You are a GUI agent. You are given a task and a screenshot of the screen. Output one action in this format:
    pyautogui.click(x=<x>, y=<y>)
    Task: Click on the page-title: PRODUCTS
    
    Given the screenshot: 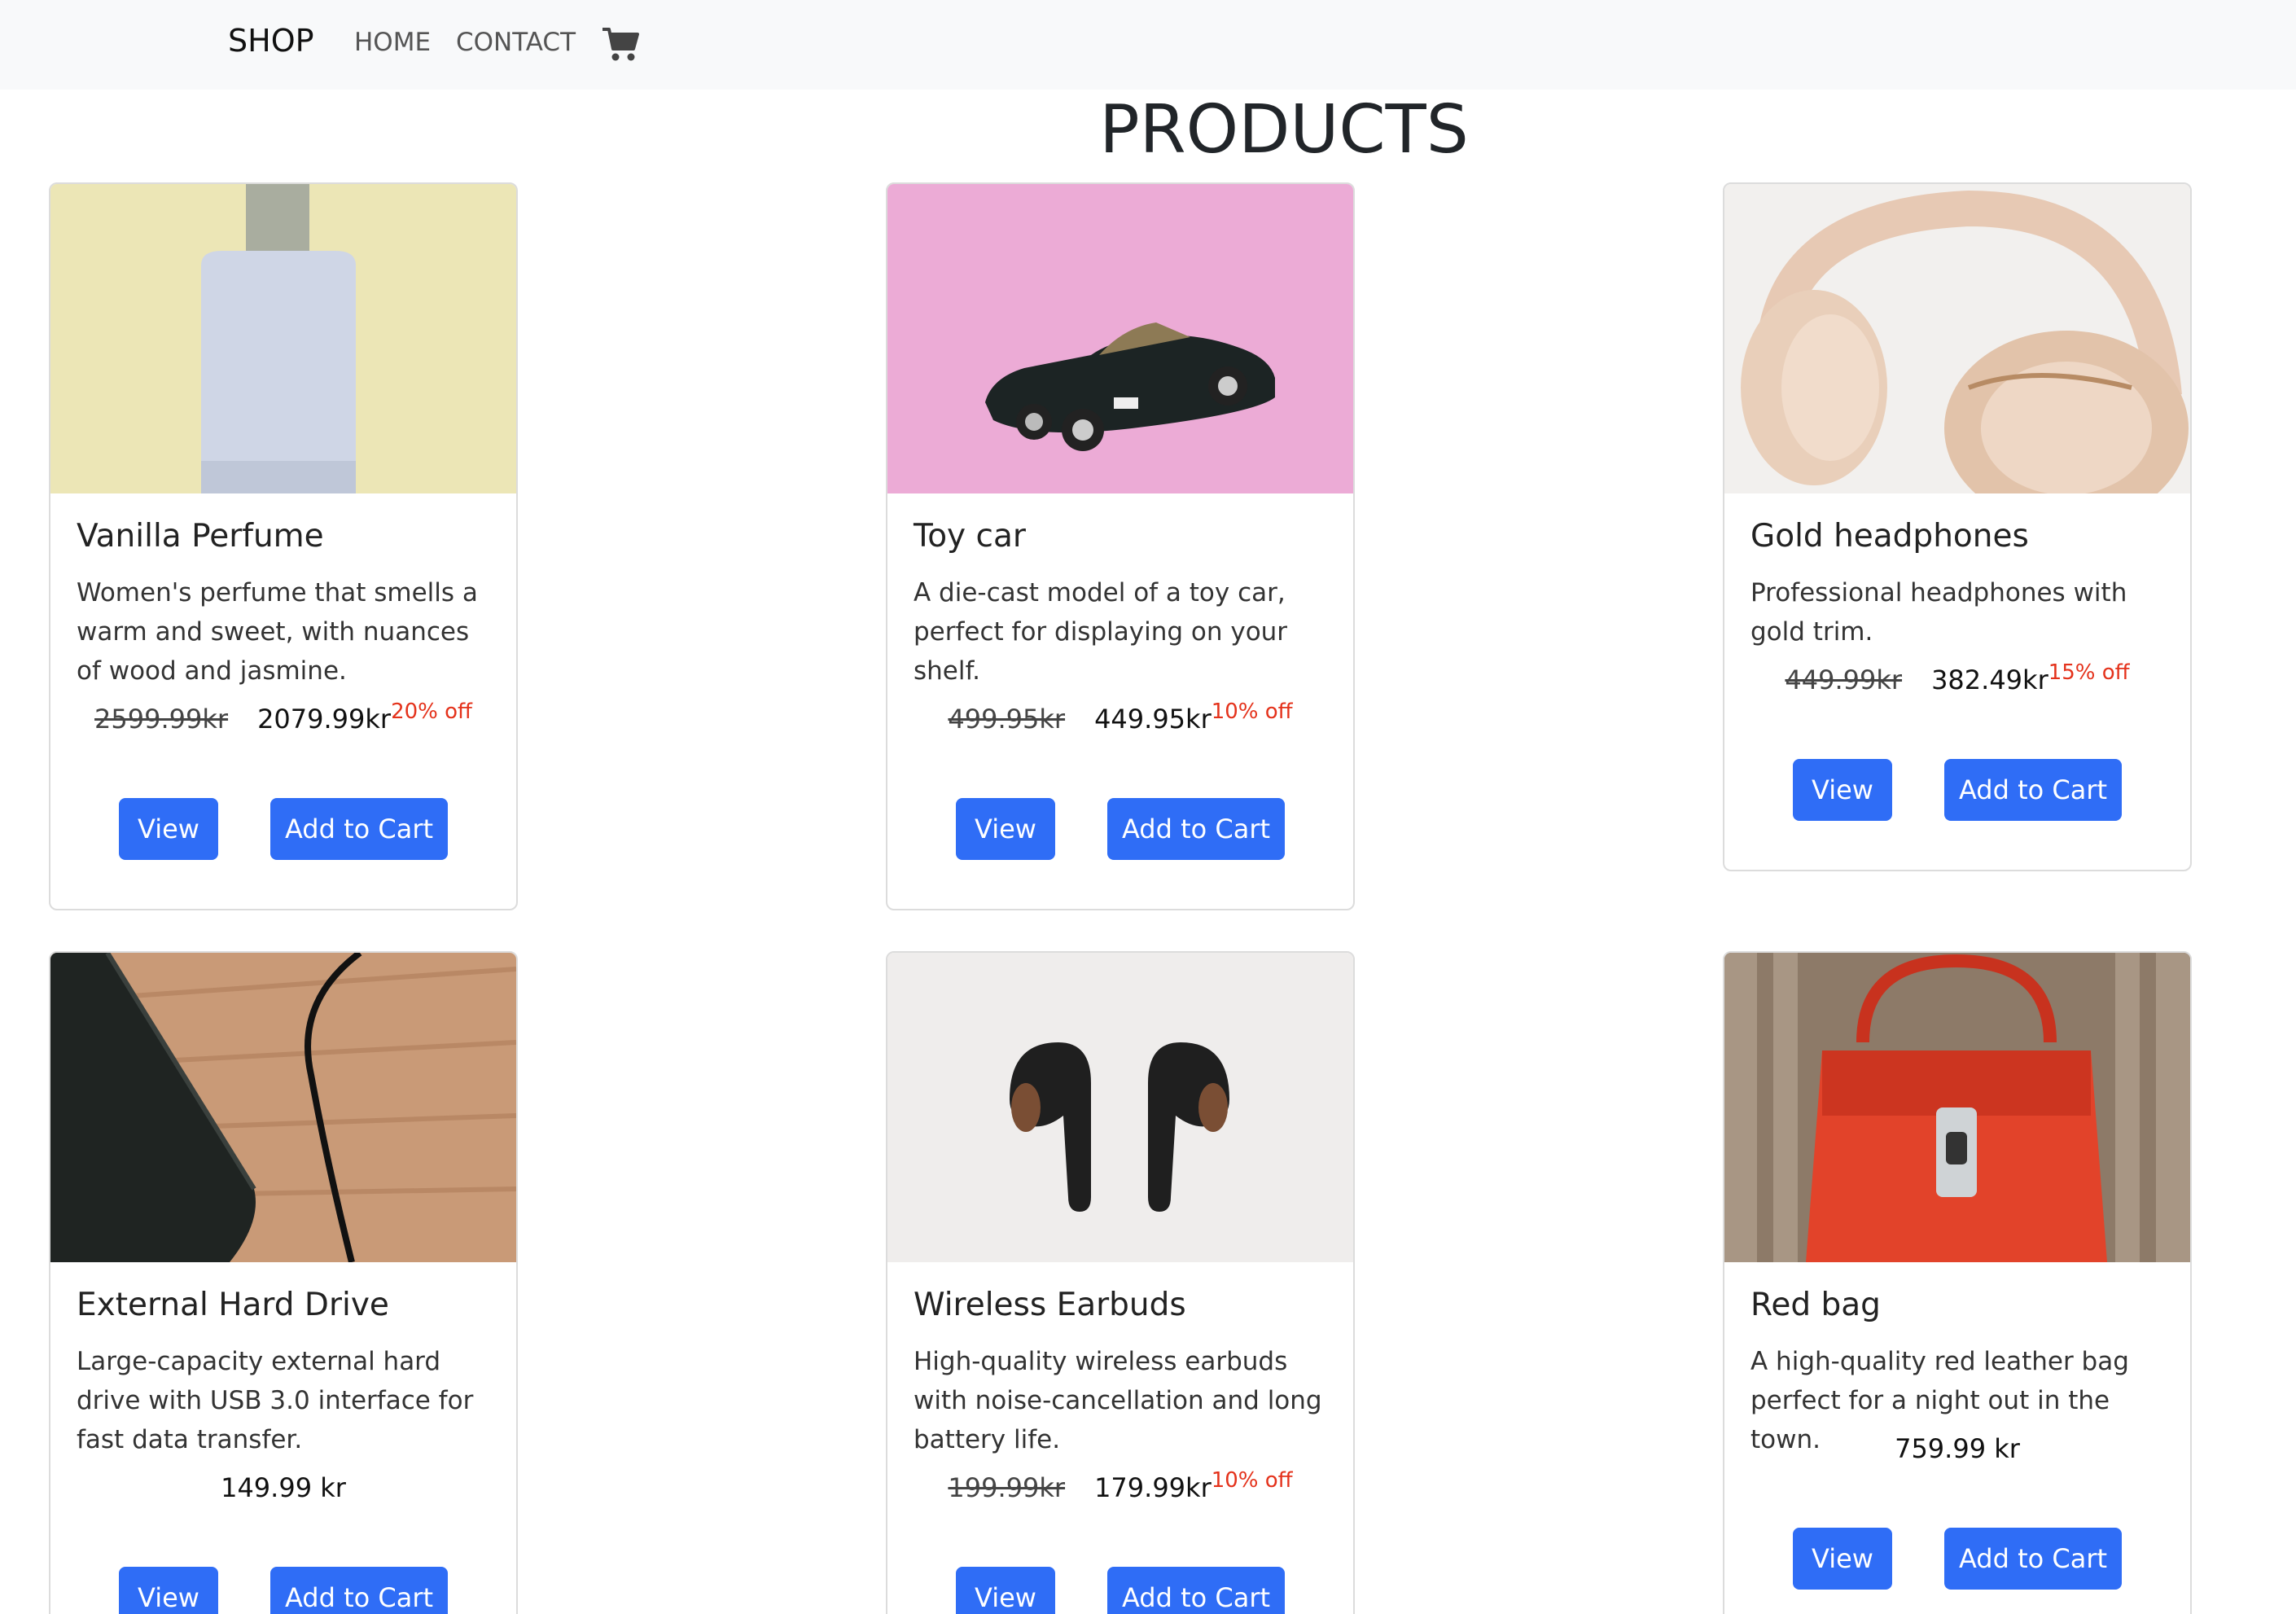 What is the action you would take?
    pyautogui.click(x=1284, y=130)
    